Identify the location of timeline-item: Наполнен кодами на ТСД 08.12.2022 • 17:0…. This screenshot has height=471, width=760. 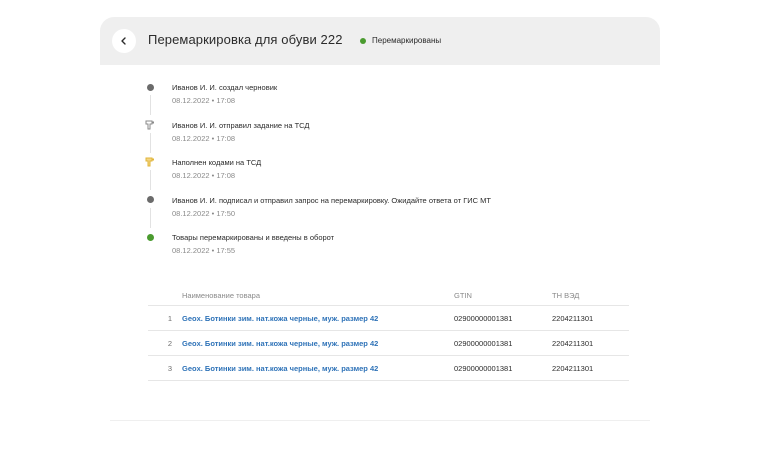
(394, 175).